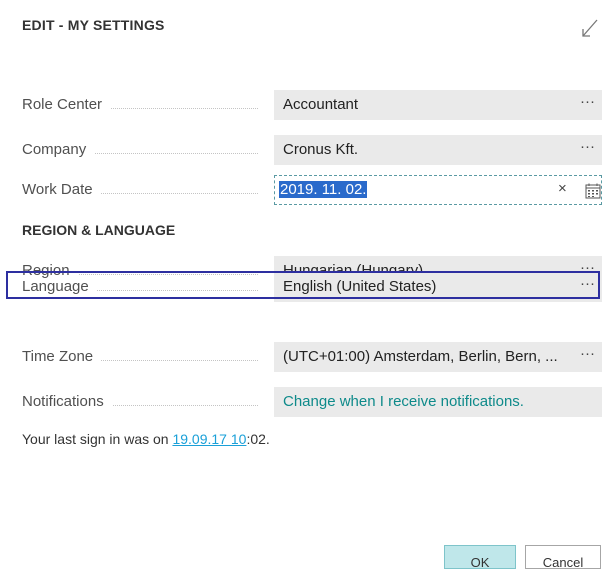  I want to click on role-center-row: Role Center Accountant ···, so click(301, 105).